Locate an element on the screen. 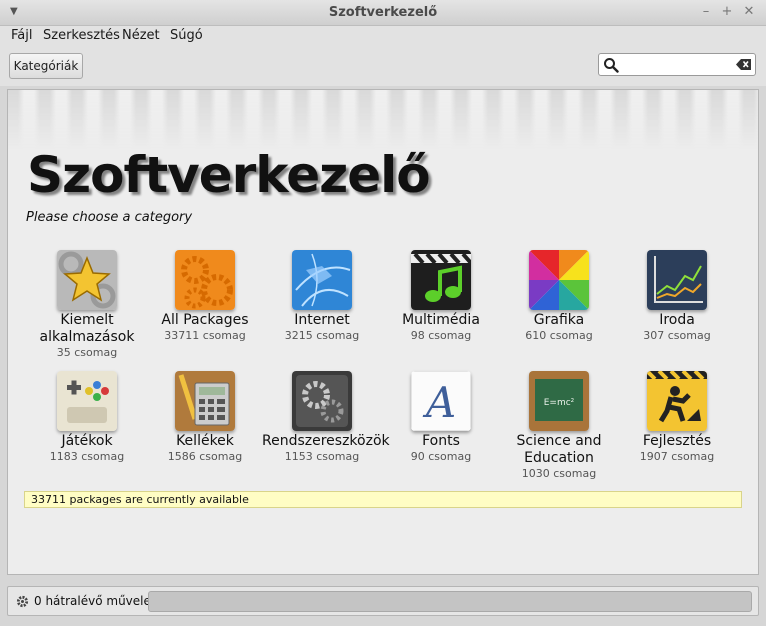  menu-view: Nézet is located at coordinates (141, 35).